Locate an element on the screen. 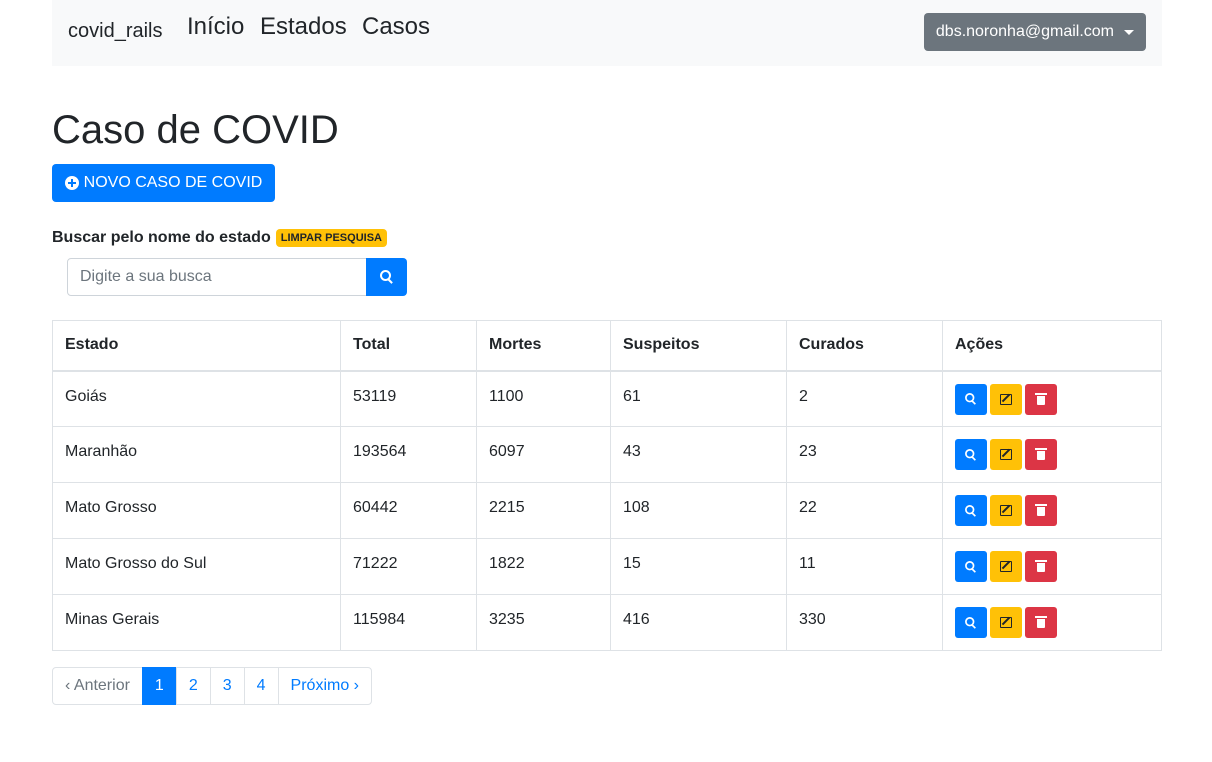  pagination-page-4: 4 is located at coordinates (261, 686).